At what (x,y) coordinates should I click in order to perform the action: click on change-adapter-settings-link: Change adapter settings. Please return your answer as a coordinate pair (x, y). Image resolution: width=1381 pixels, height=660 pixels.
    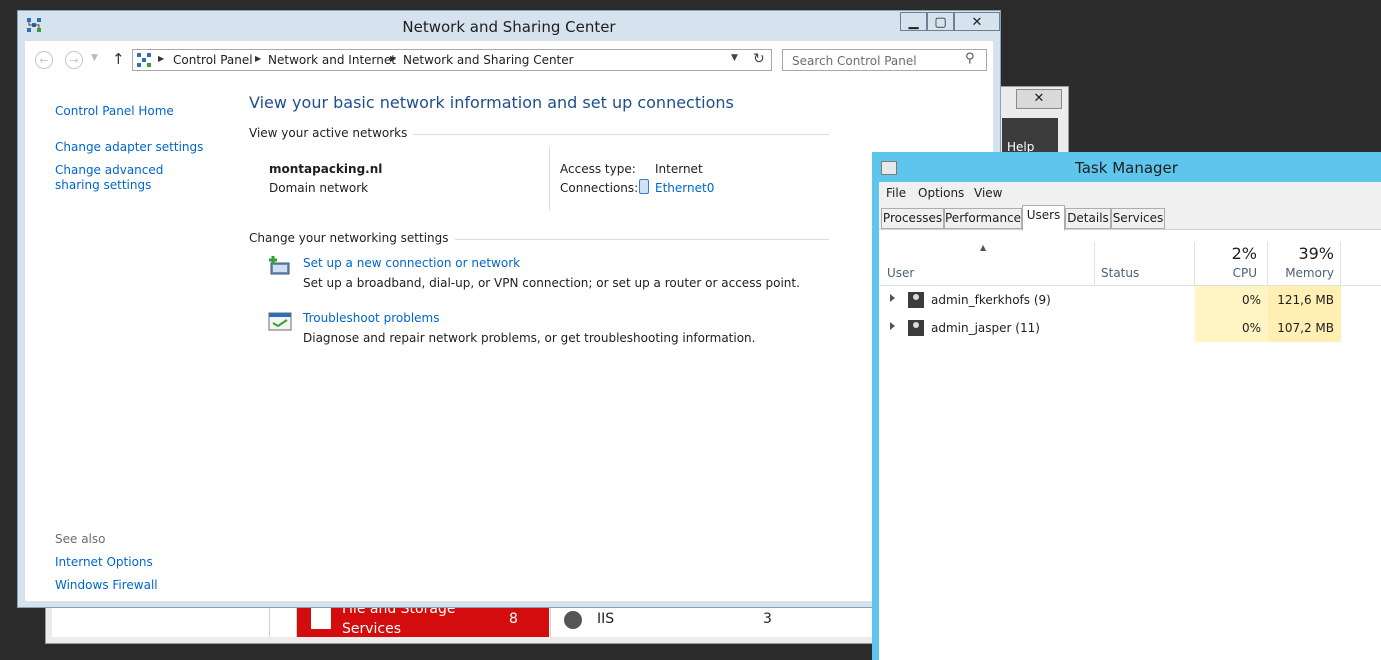
    Looking at the image, I should click on (130, 147).